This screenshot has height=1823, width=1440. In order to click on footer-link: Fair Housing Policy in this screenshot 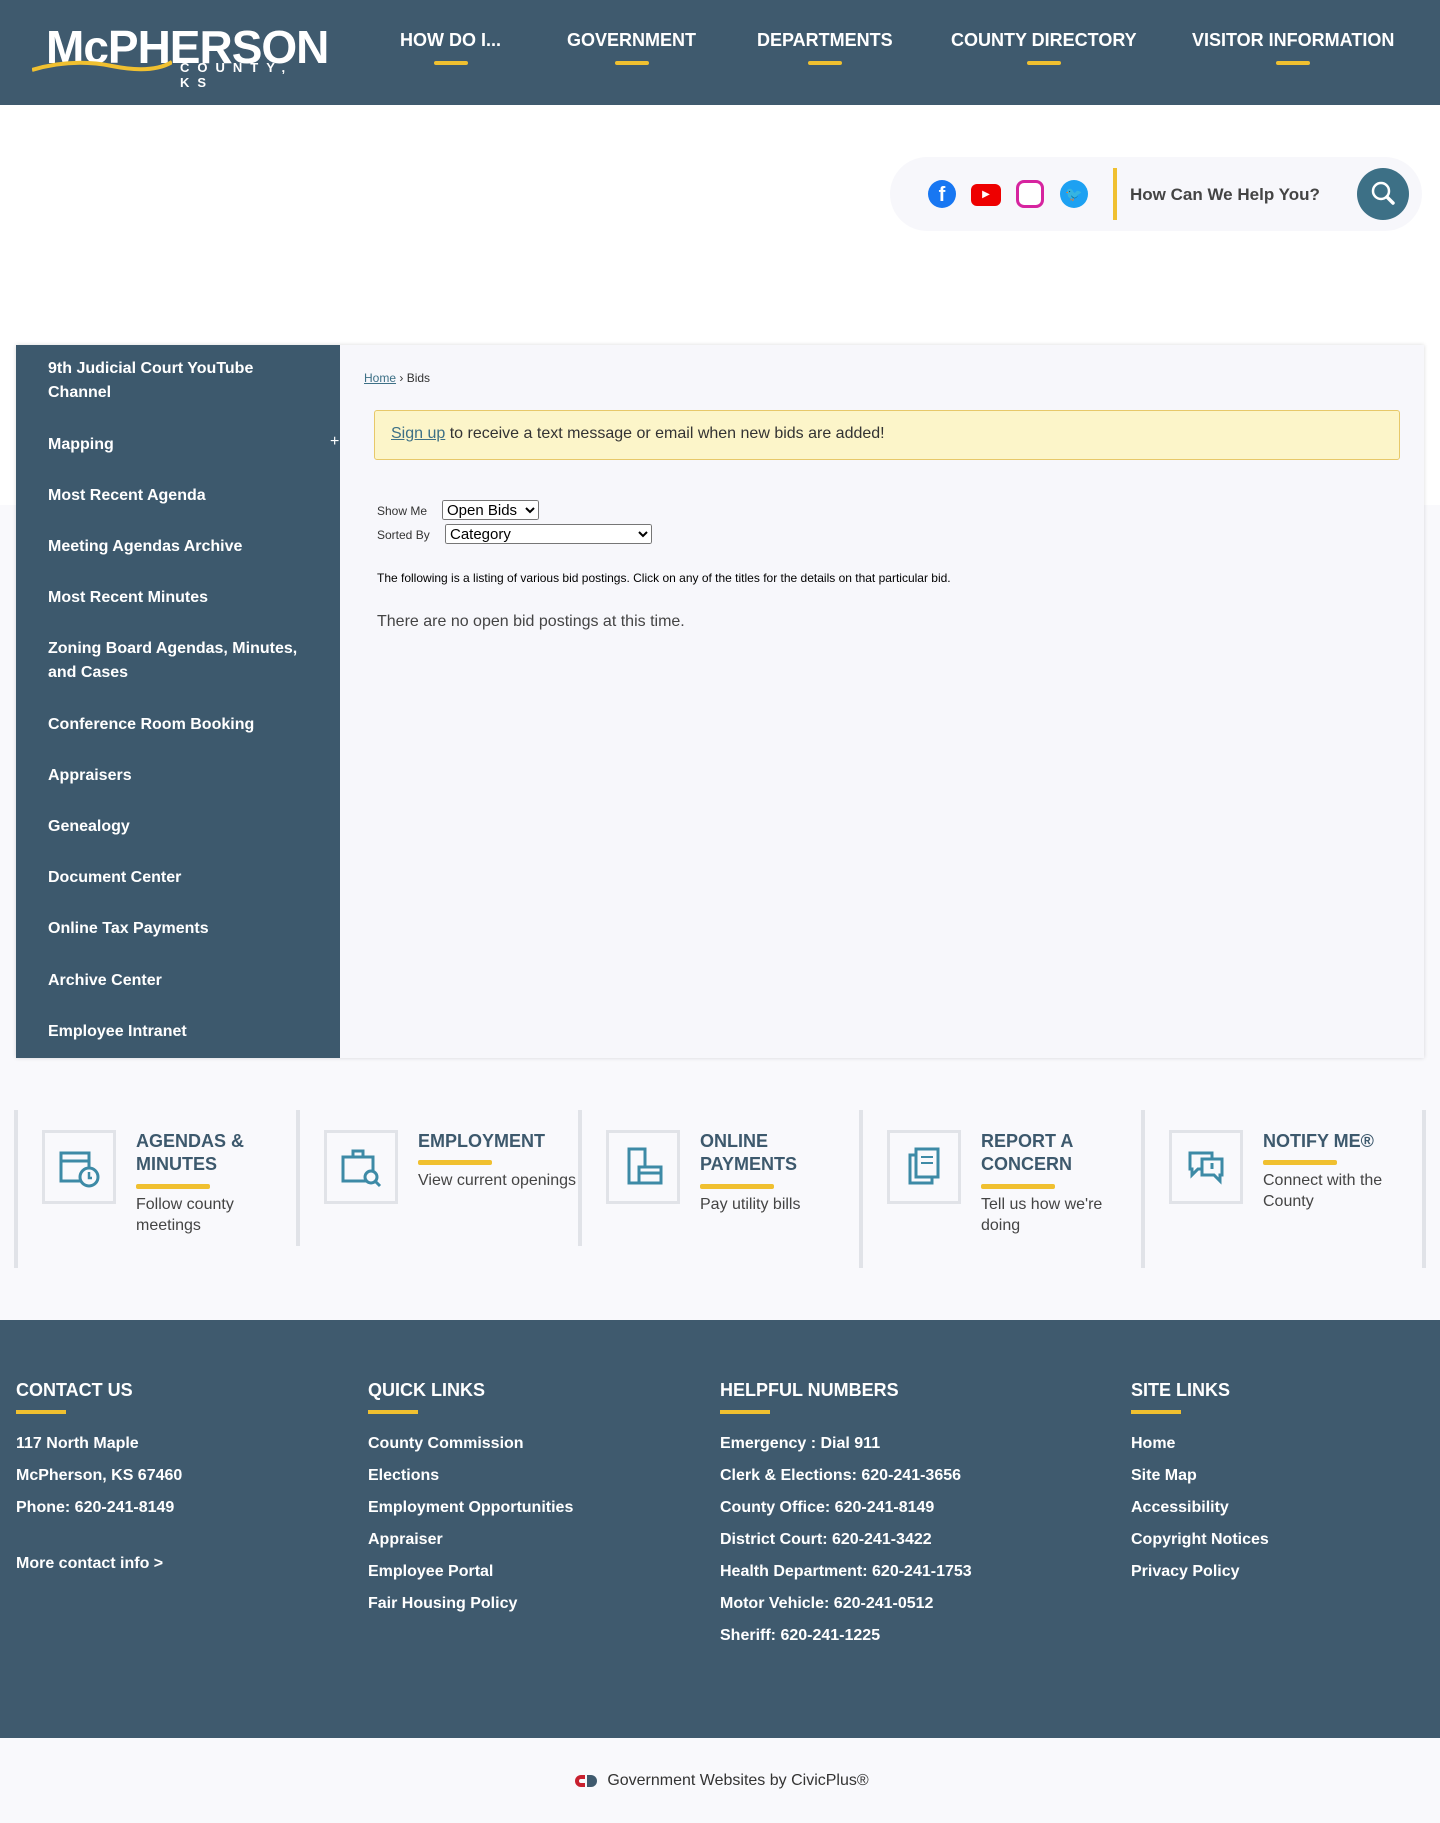, I will do `click(470, 1604)`.